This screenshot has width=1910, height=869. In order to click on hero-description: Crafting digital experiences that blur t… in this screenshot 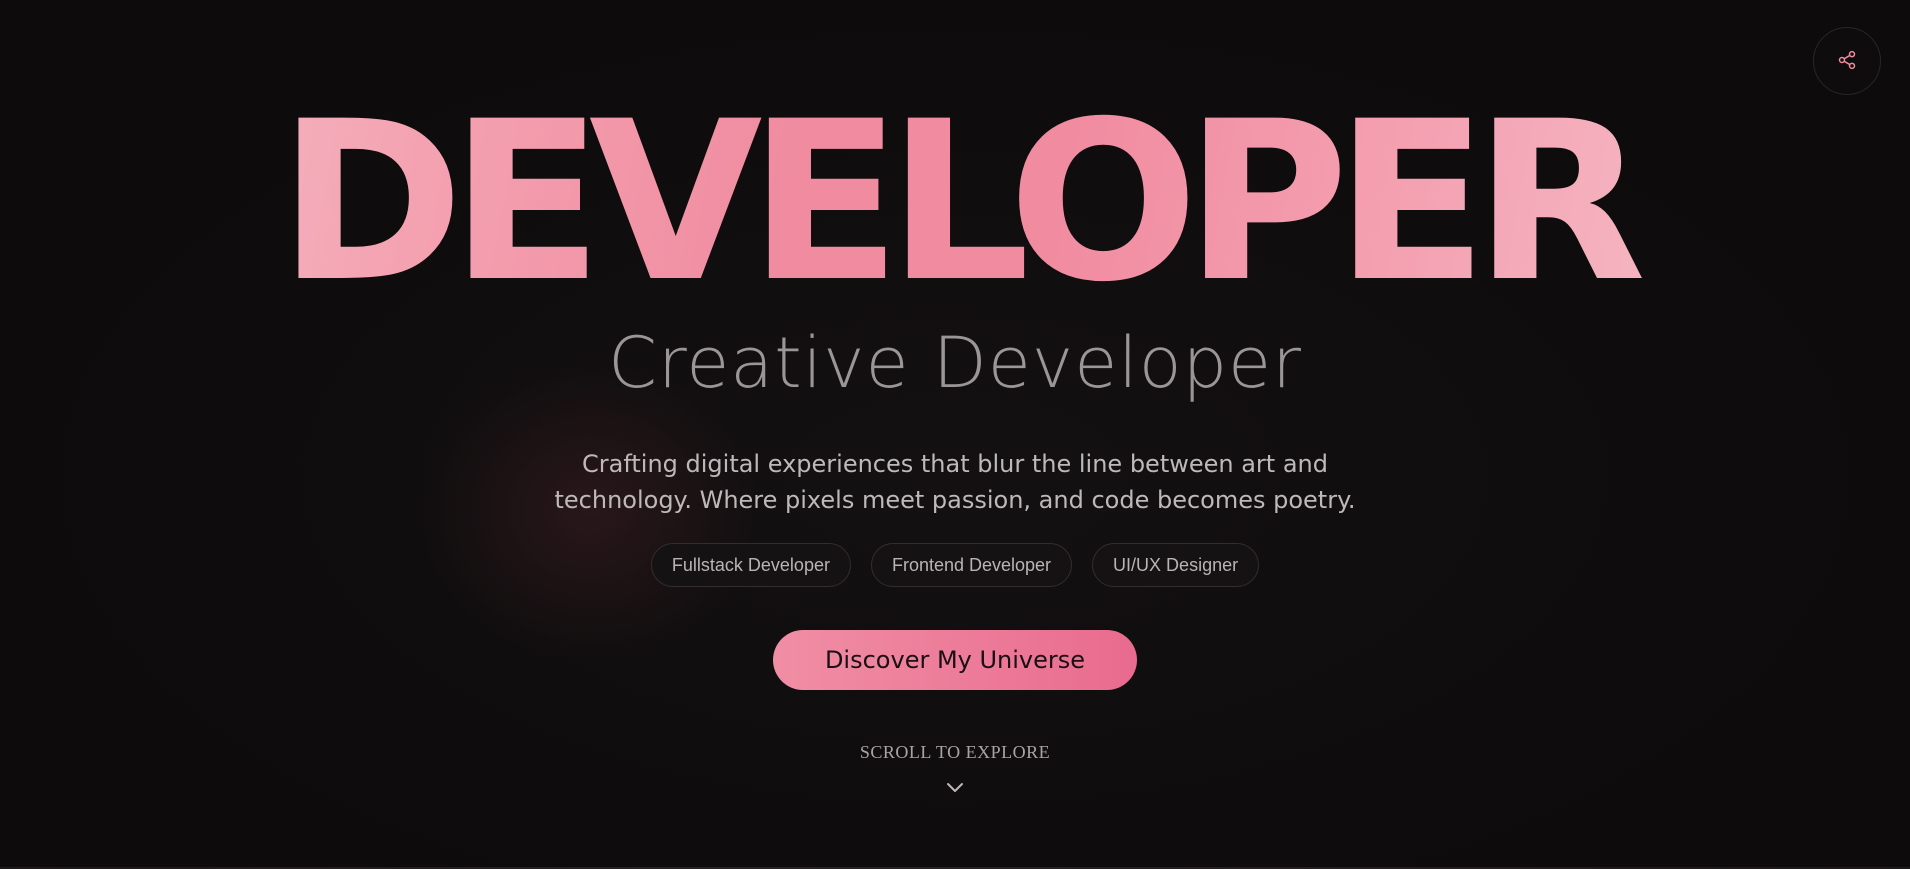, I will do `click(955, 482)`.